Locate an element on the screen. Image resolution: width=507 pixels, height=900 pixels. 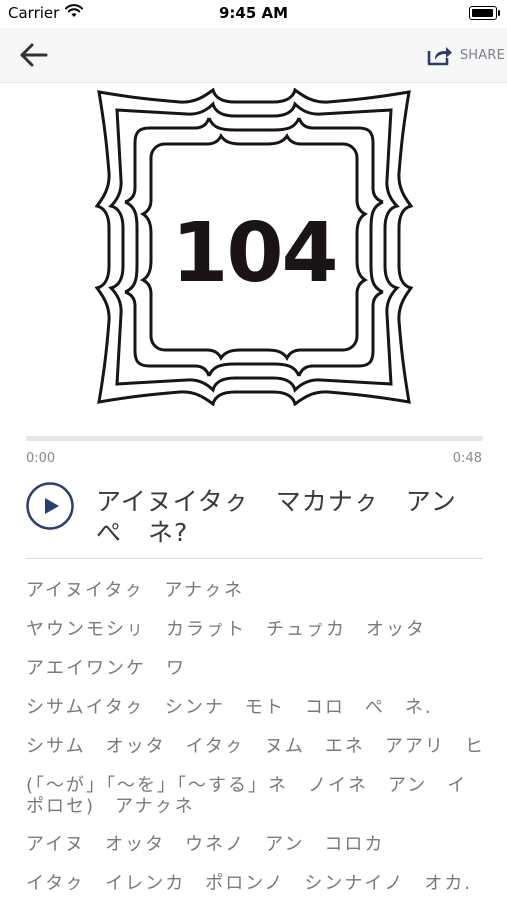
lyric-line: アエイワンケ ワ is located at coordinates (106, 668).